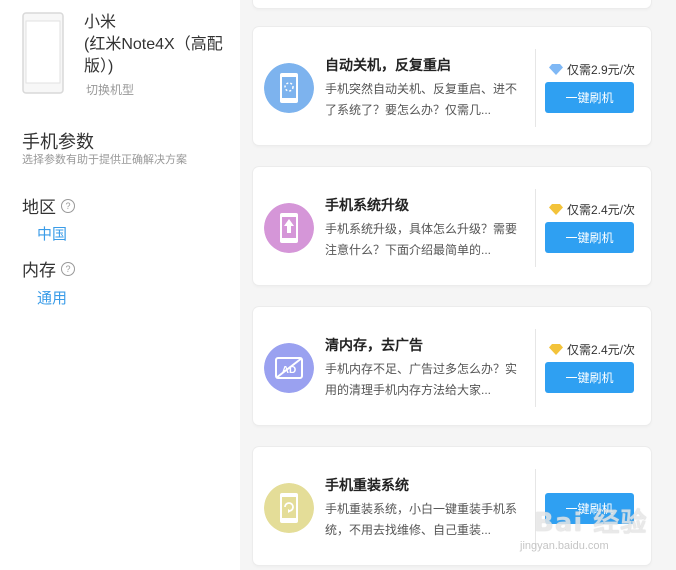 Image resolution: width=676 pixels, height=570 pixels. I want to click on phone-upgrade-icon, so click(289, 228).